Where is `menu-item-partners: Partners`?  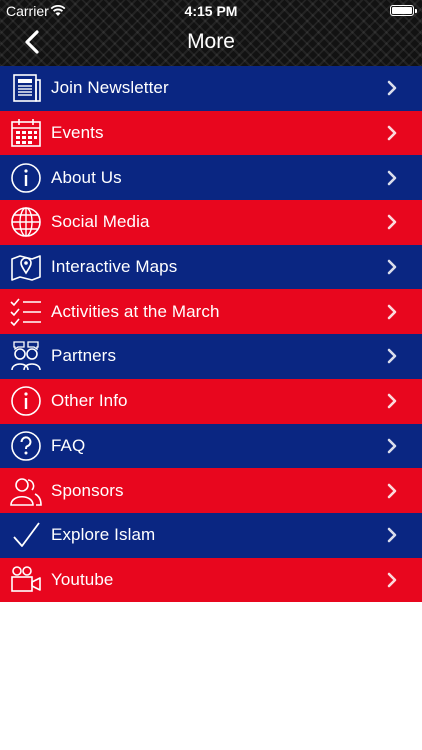
menu-item-partners: Partners is located at coordinates (211, 356).